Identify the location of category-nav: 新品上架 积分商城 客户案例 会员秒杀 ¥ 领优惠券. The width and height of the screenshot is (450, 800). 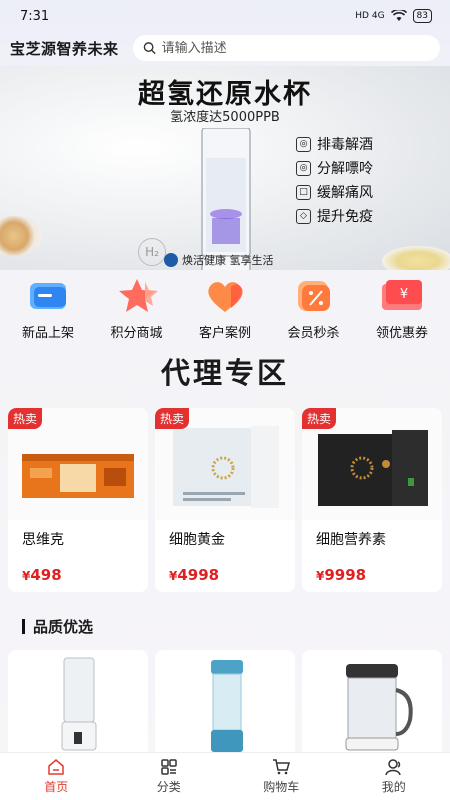
(225, 310).